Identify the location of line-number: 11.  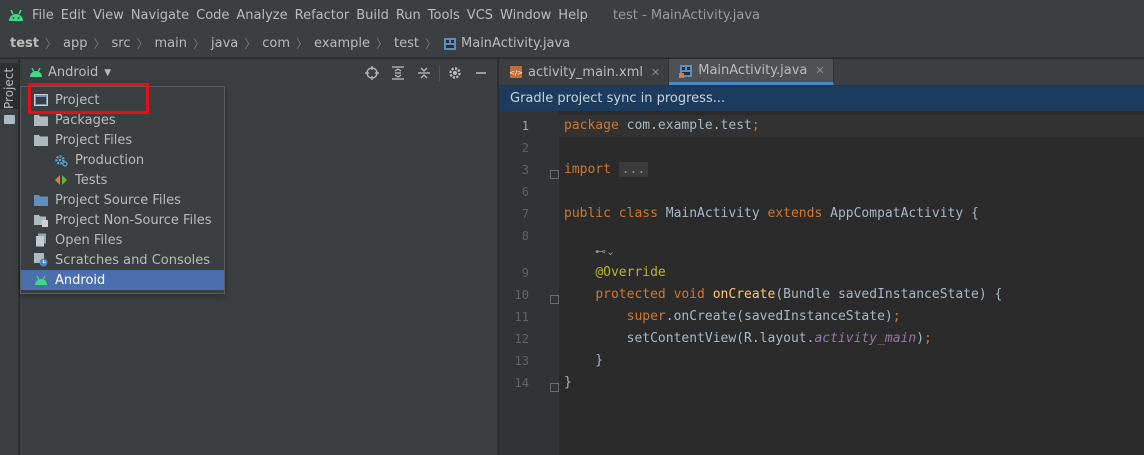
(521, 317).